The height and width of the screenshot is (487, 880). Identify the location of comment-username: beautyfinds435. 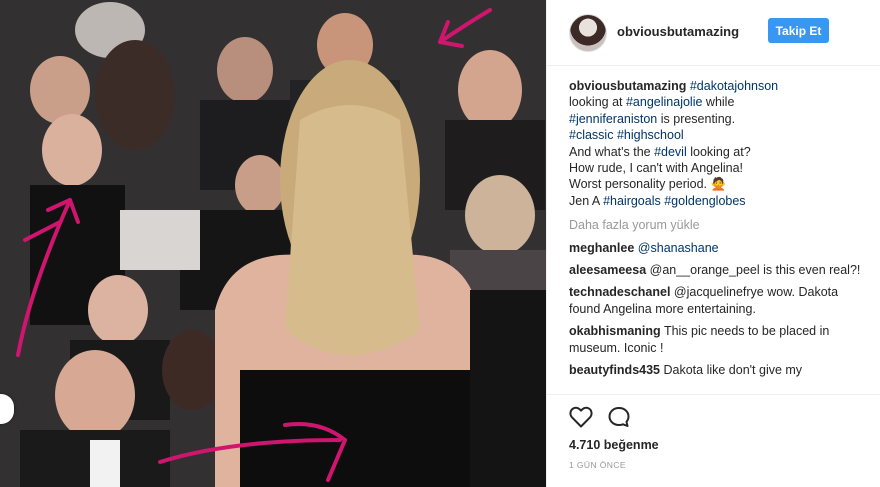
(614, 370).